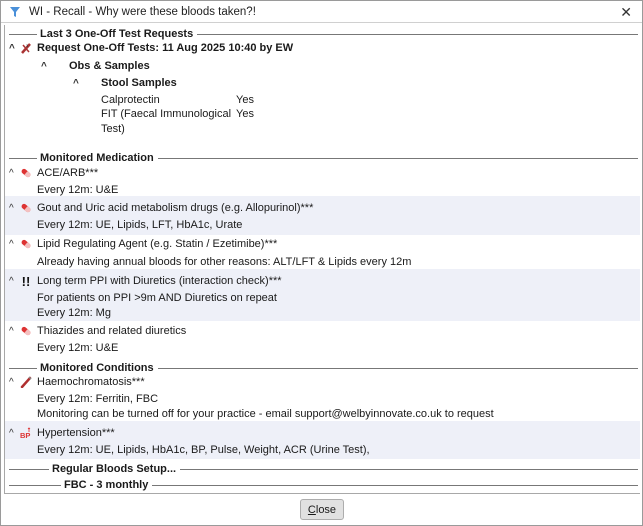 This screenshot has height=526, width=643. What do you see at coordinates (98, 399) in the screenshot?
I see `item-detail-text: Every 12m: Ferritin, FBC` at bounding box center [98, 399].